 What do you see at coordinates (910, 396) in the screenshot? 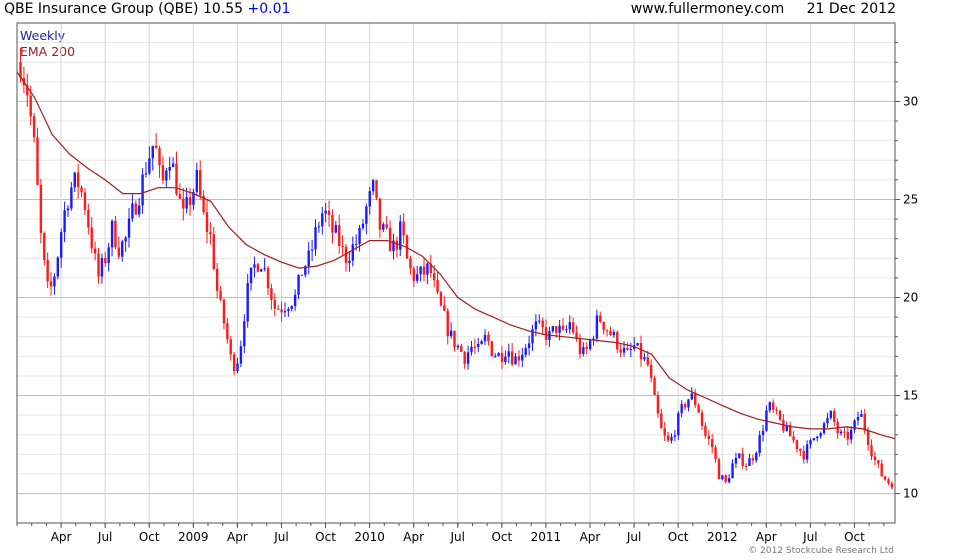
I see `y-tick-label: 15` at bounding box center [910, 396].